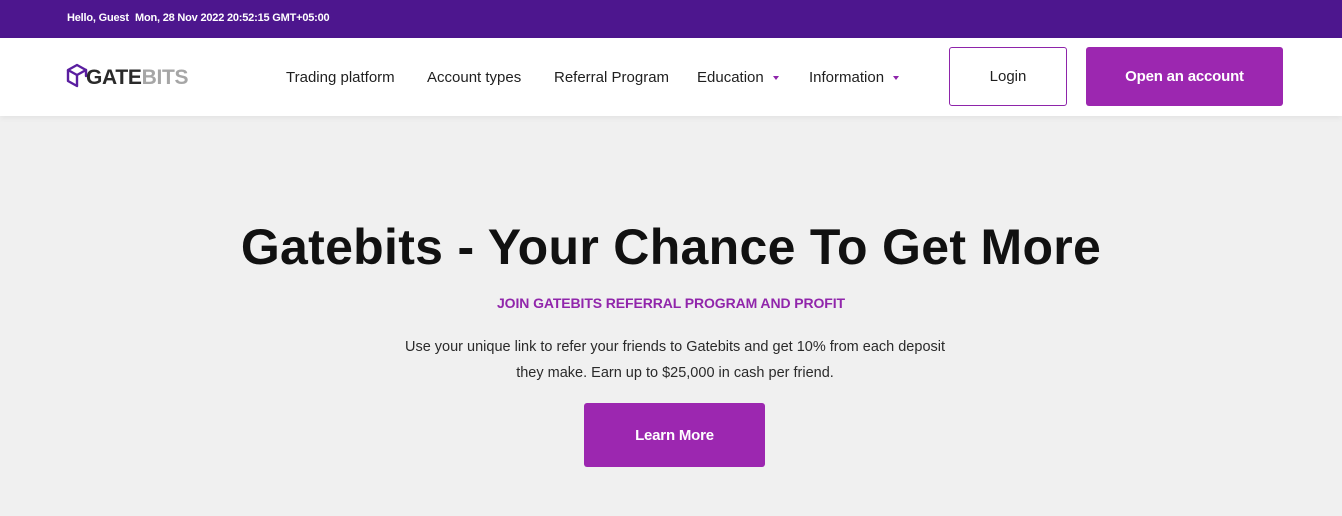 The width and height of the screenshot is (1342, 516). I want to click on nav-information: Information, so click(854, 77).